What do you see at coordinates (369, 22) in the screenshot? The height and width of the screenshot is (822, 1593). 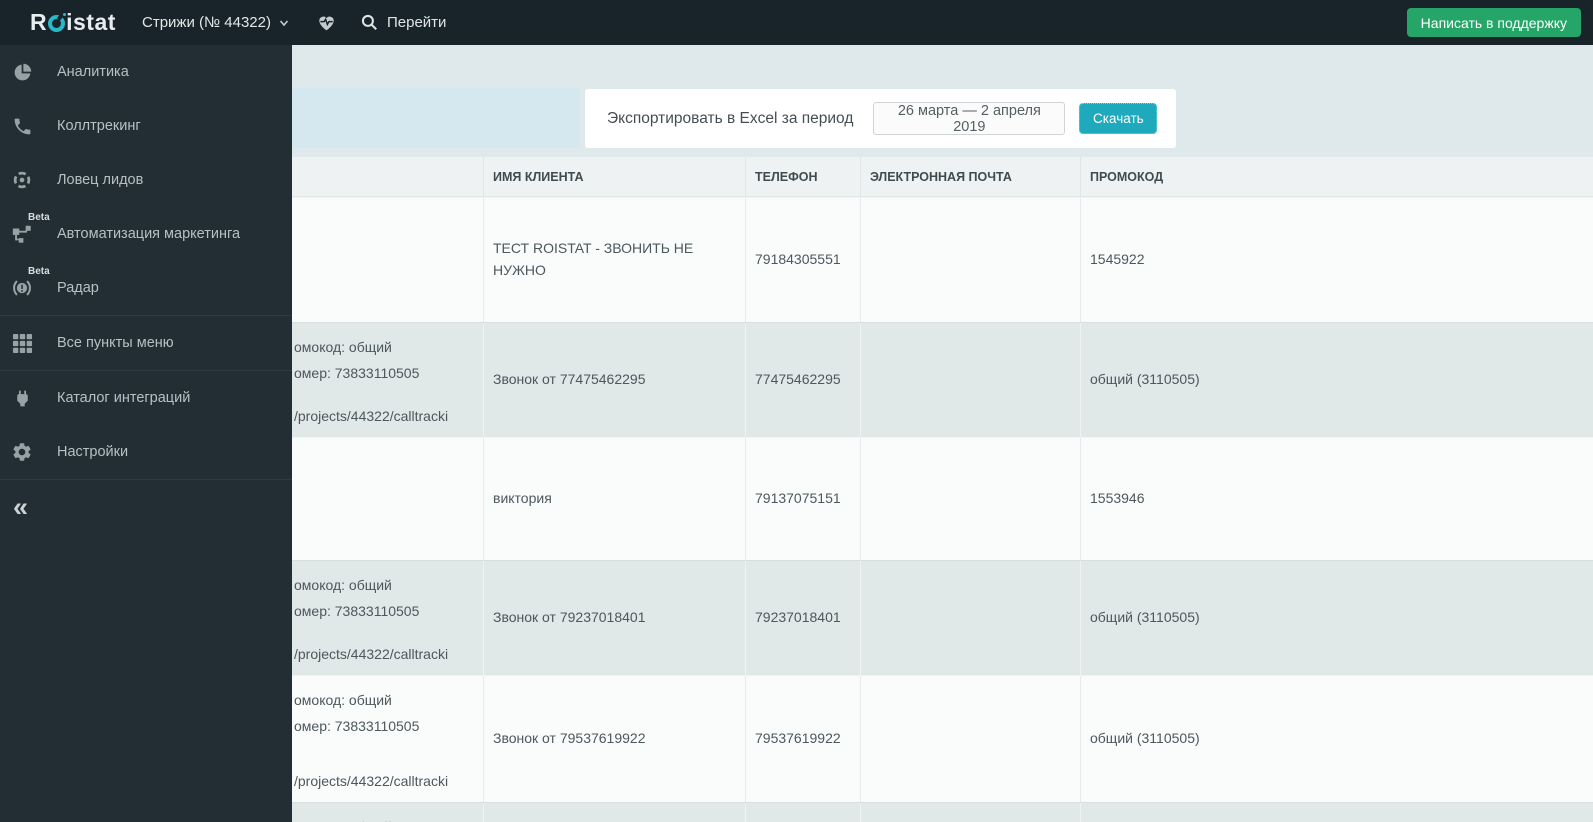 I see `search-icon` at bounding box center [369, 22].